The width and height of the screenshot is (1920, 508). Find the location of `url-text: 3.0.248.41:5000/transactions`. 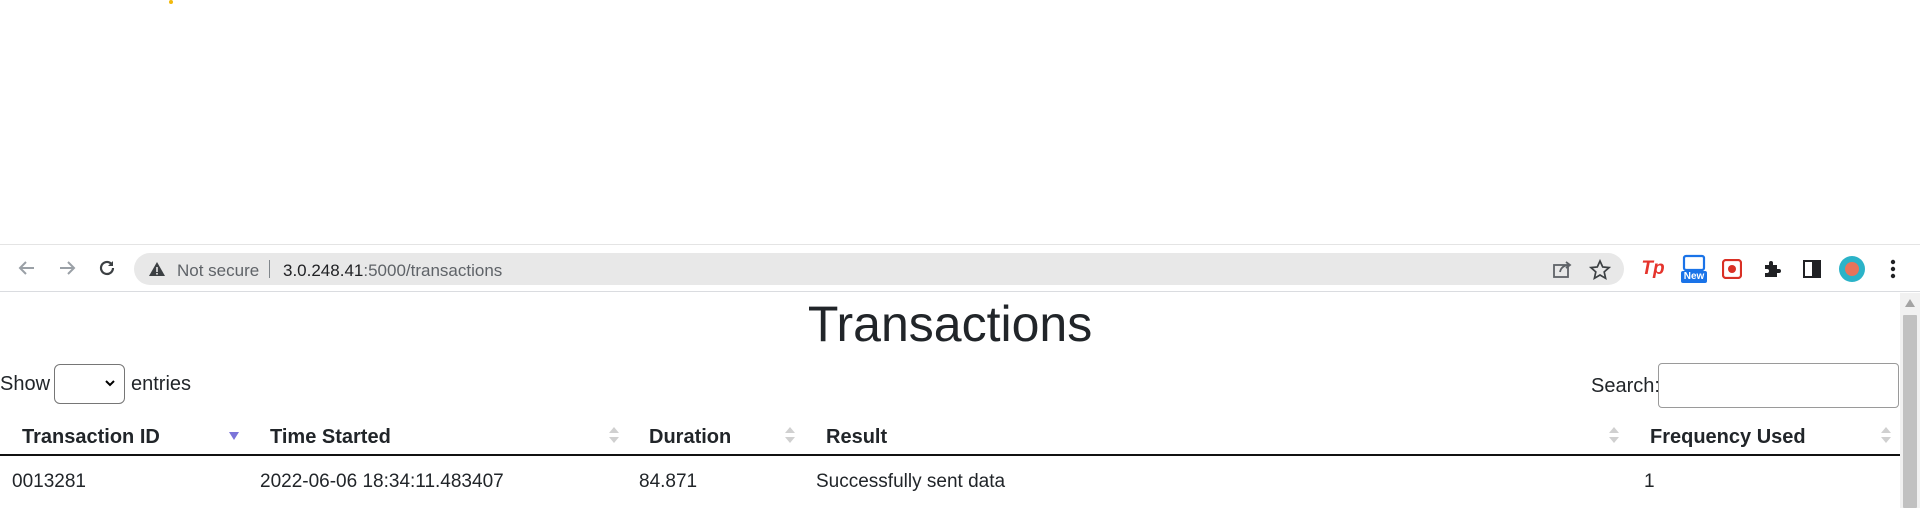

url-text: 3.0.248.41:5000/transactions is located at coordinates (392, 271).